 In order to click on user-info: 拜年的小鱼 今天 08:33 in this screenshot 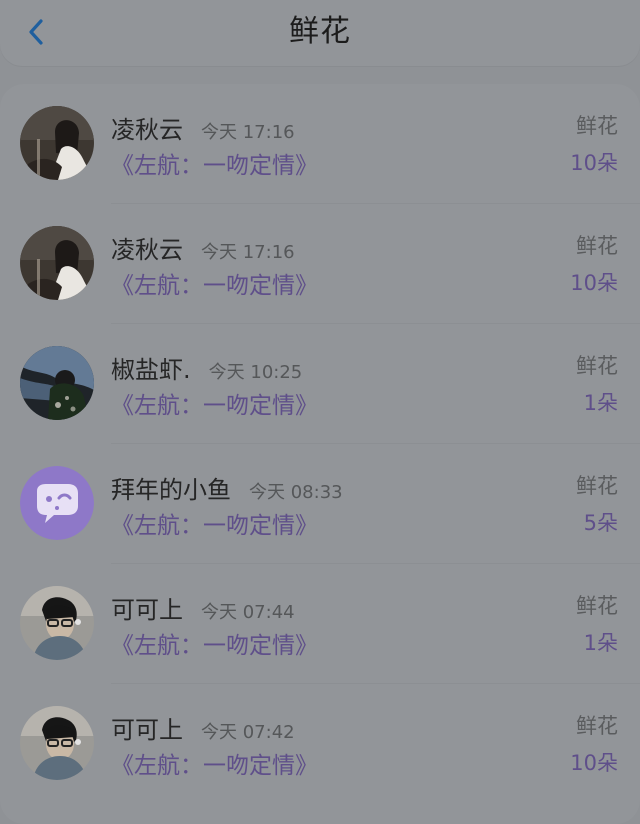, I will do `click(227, 487)`.